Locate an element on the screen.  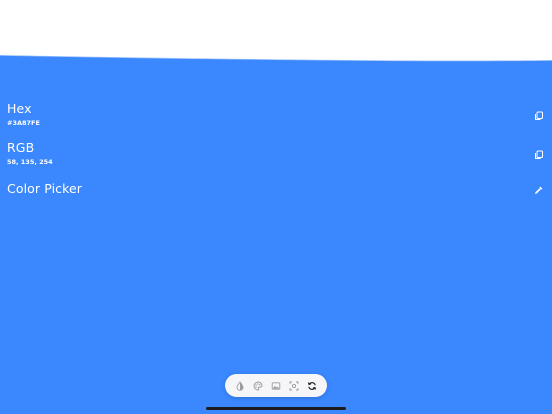
palette-icon is located at coordinates (258, 385).